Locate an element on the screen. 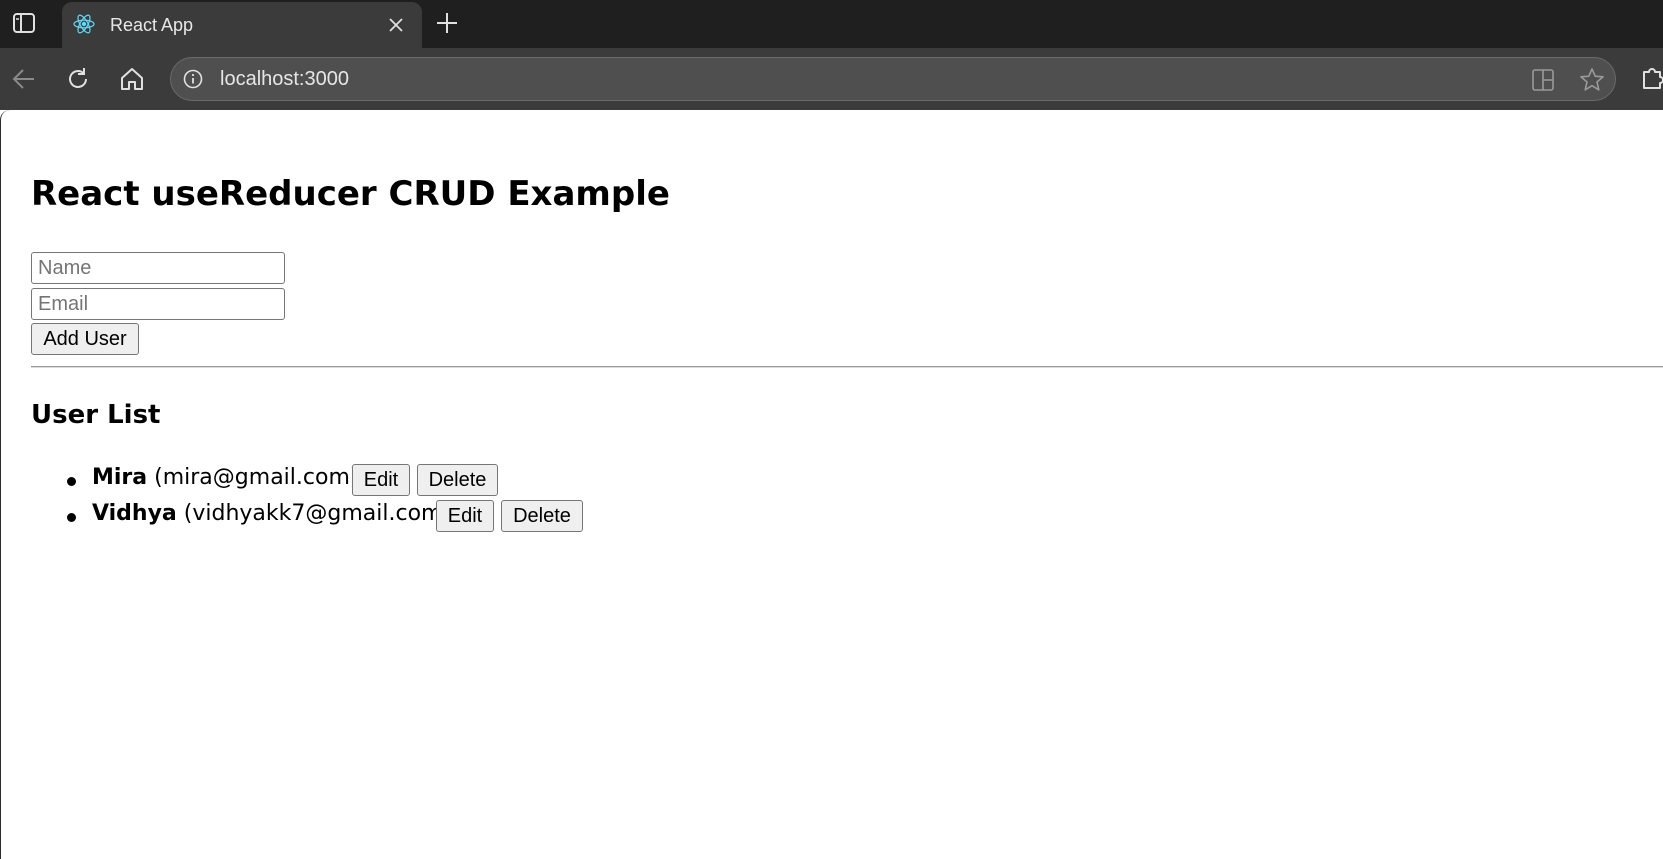 The image size is (1663, 859). info-icon is located at coordinates (193, 79).